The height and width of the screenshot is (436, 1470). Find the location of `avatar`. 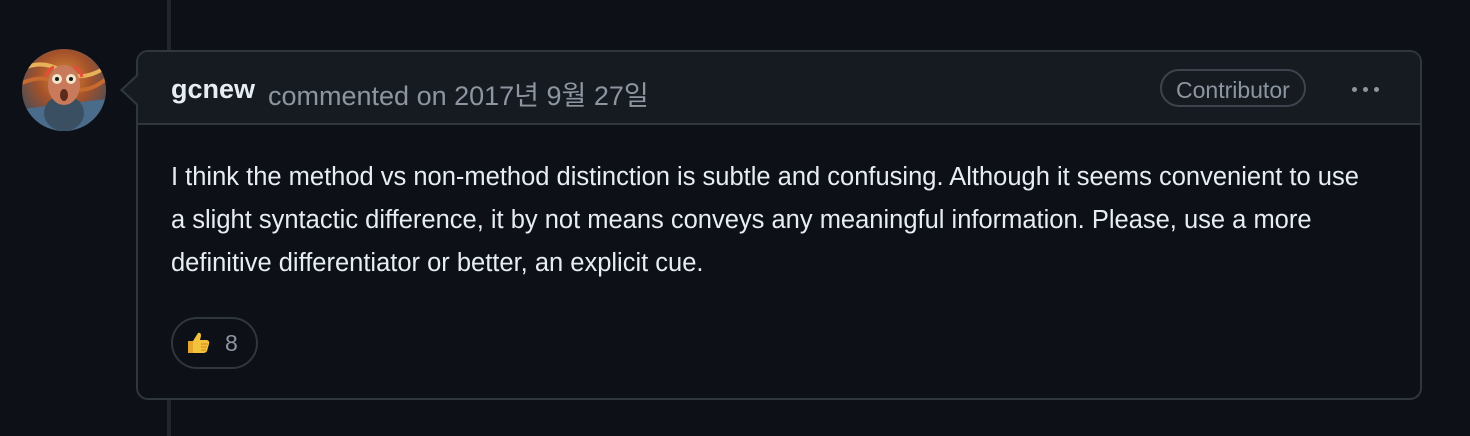

avatar is located at coordinates (64, 90).